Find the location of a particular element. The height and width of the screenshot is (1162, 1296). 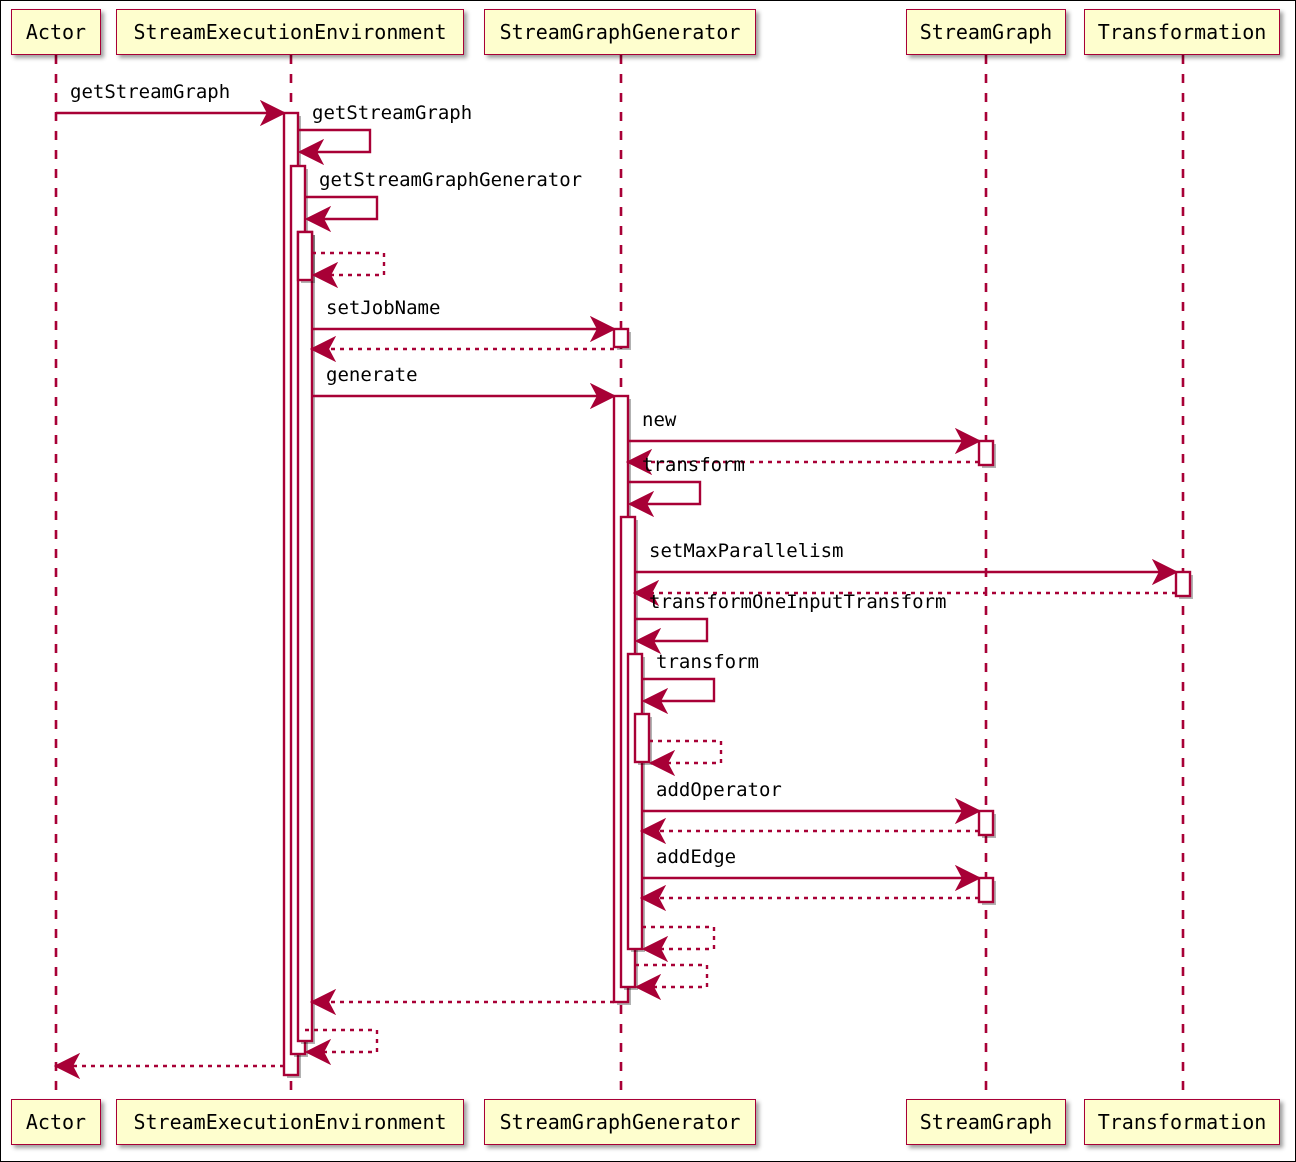

message-label-setjobname: setJobName is located at coordinates (383, 308).